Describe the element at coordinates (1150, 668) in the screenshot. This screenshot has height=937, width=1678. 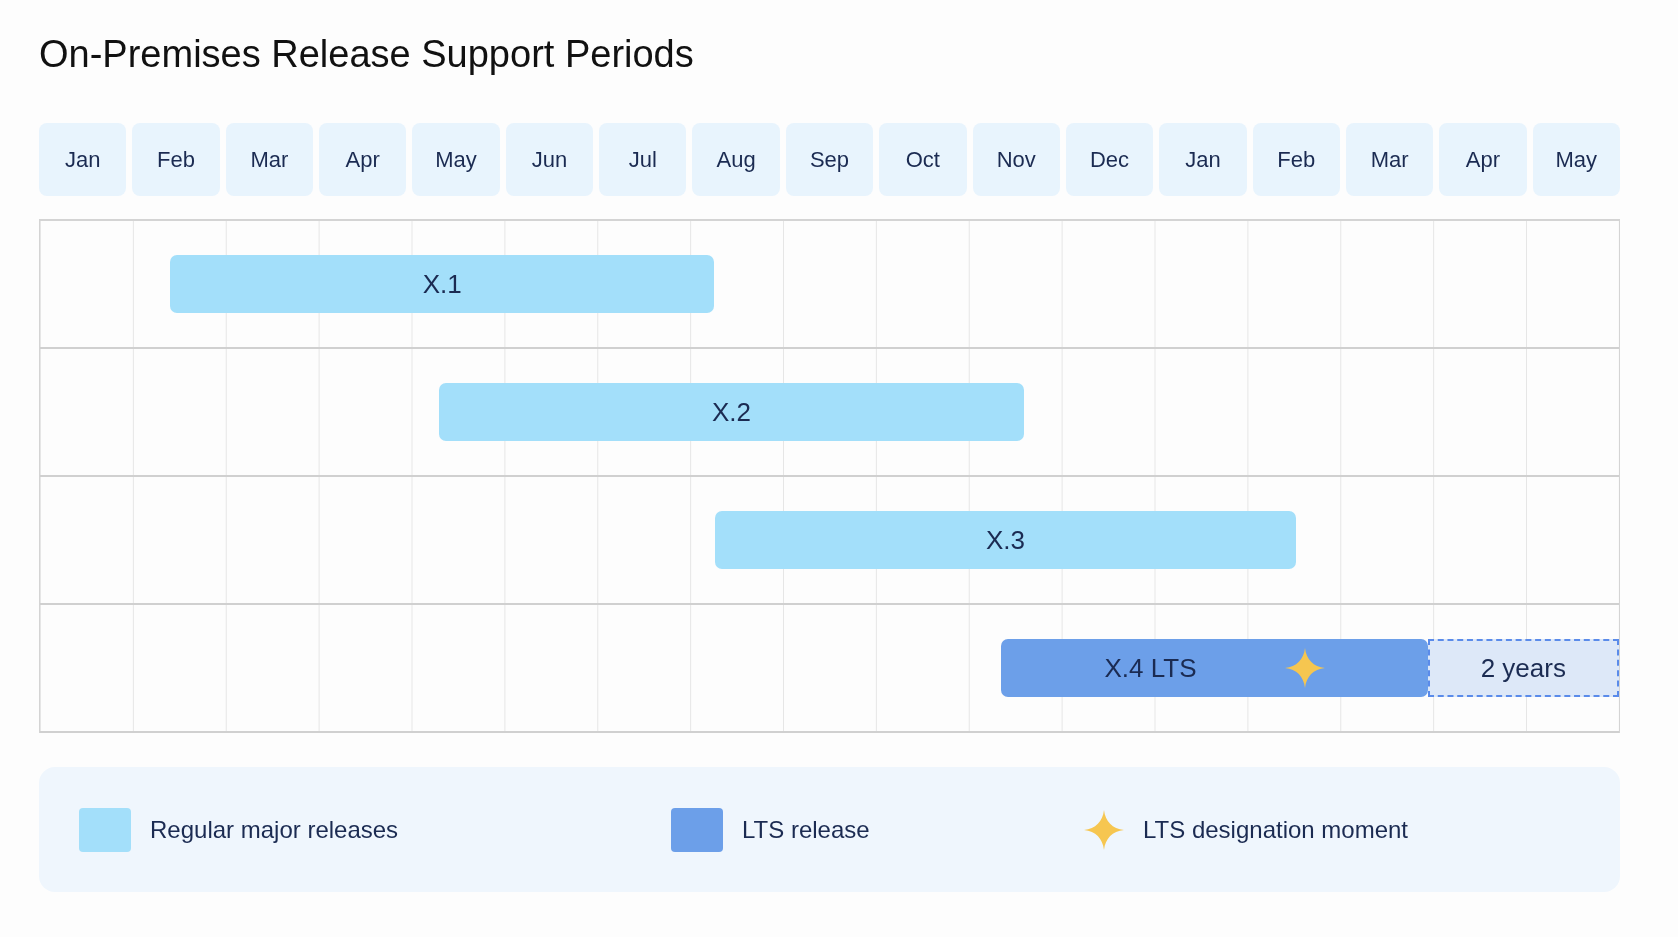
I see `release-label: X.4 LTS` at that location.